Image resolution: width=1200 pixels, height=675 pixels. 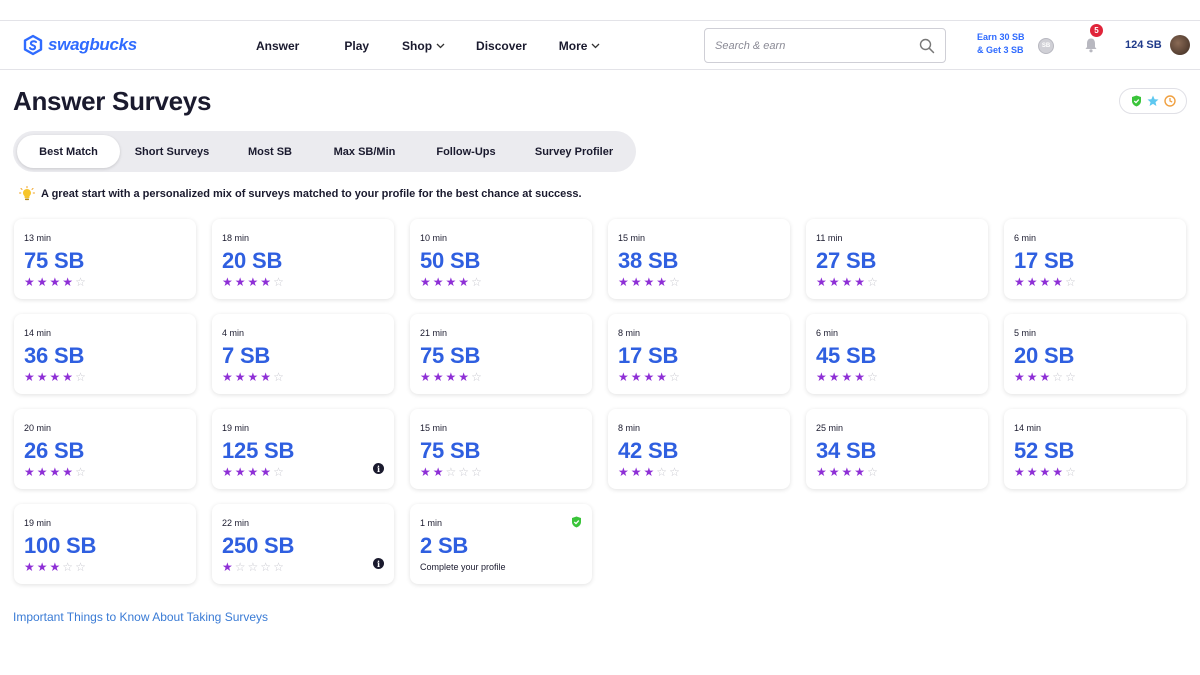 What do you see at coordinates (434, 238) in the screenshot?
I see `survey-time: 10 min` at bounding box center [434, 238].